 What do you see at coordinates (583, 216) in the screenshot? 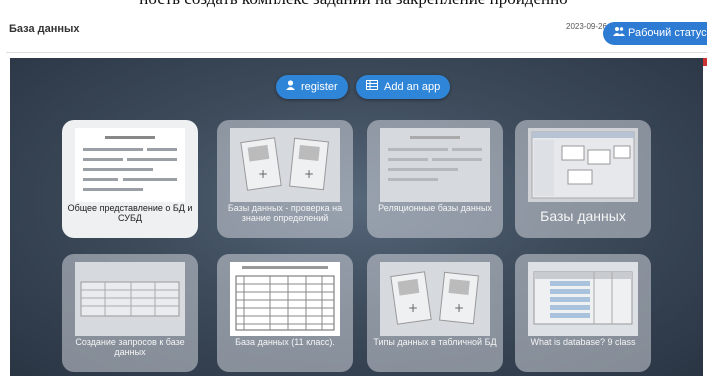
I see `app-tile-label: Базы данных` at bounding box center [583, 216].